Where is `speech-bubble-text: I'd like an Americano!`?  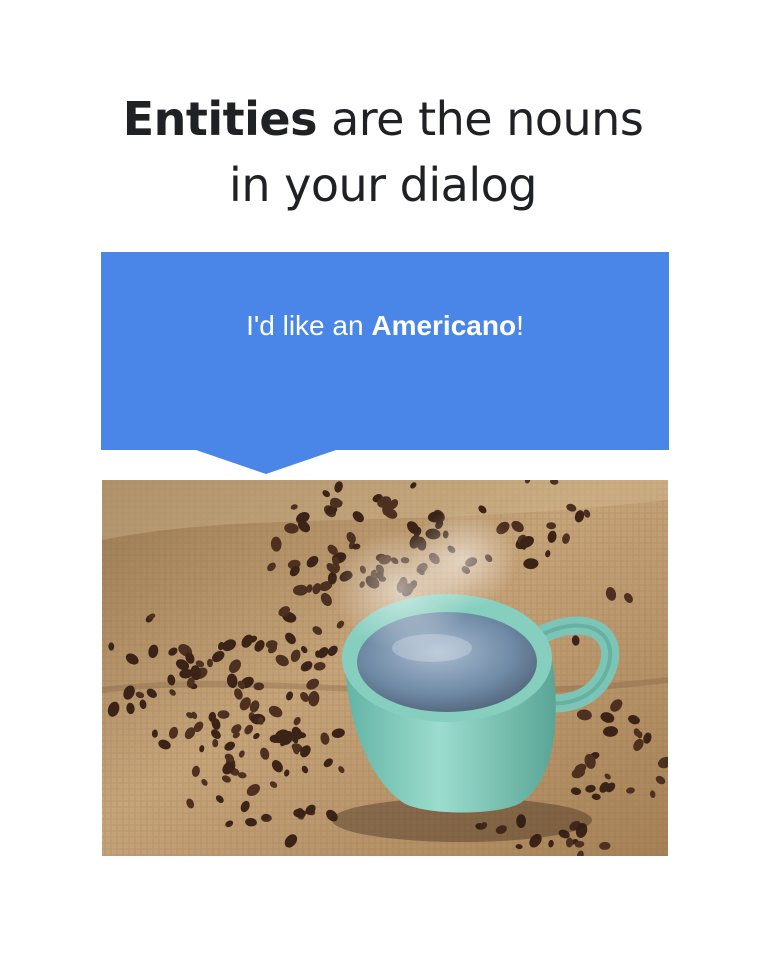 speech-bubble-text: I'd like an Americano! is located at coordinates (385, 326).